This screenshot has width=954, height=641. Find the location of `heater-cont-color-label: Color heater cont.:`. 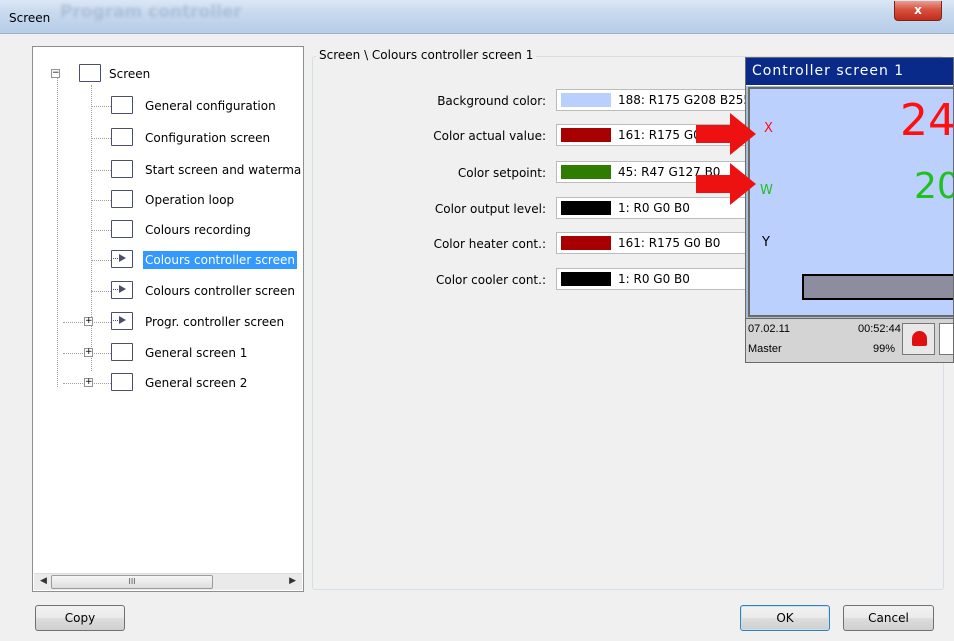

heater-cont-color-label: Color heater cont.: is located at coordinates (489, 244).